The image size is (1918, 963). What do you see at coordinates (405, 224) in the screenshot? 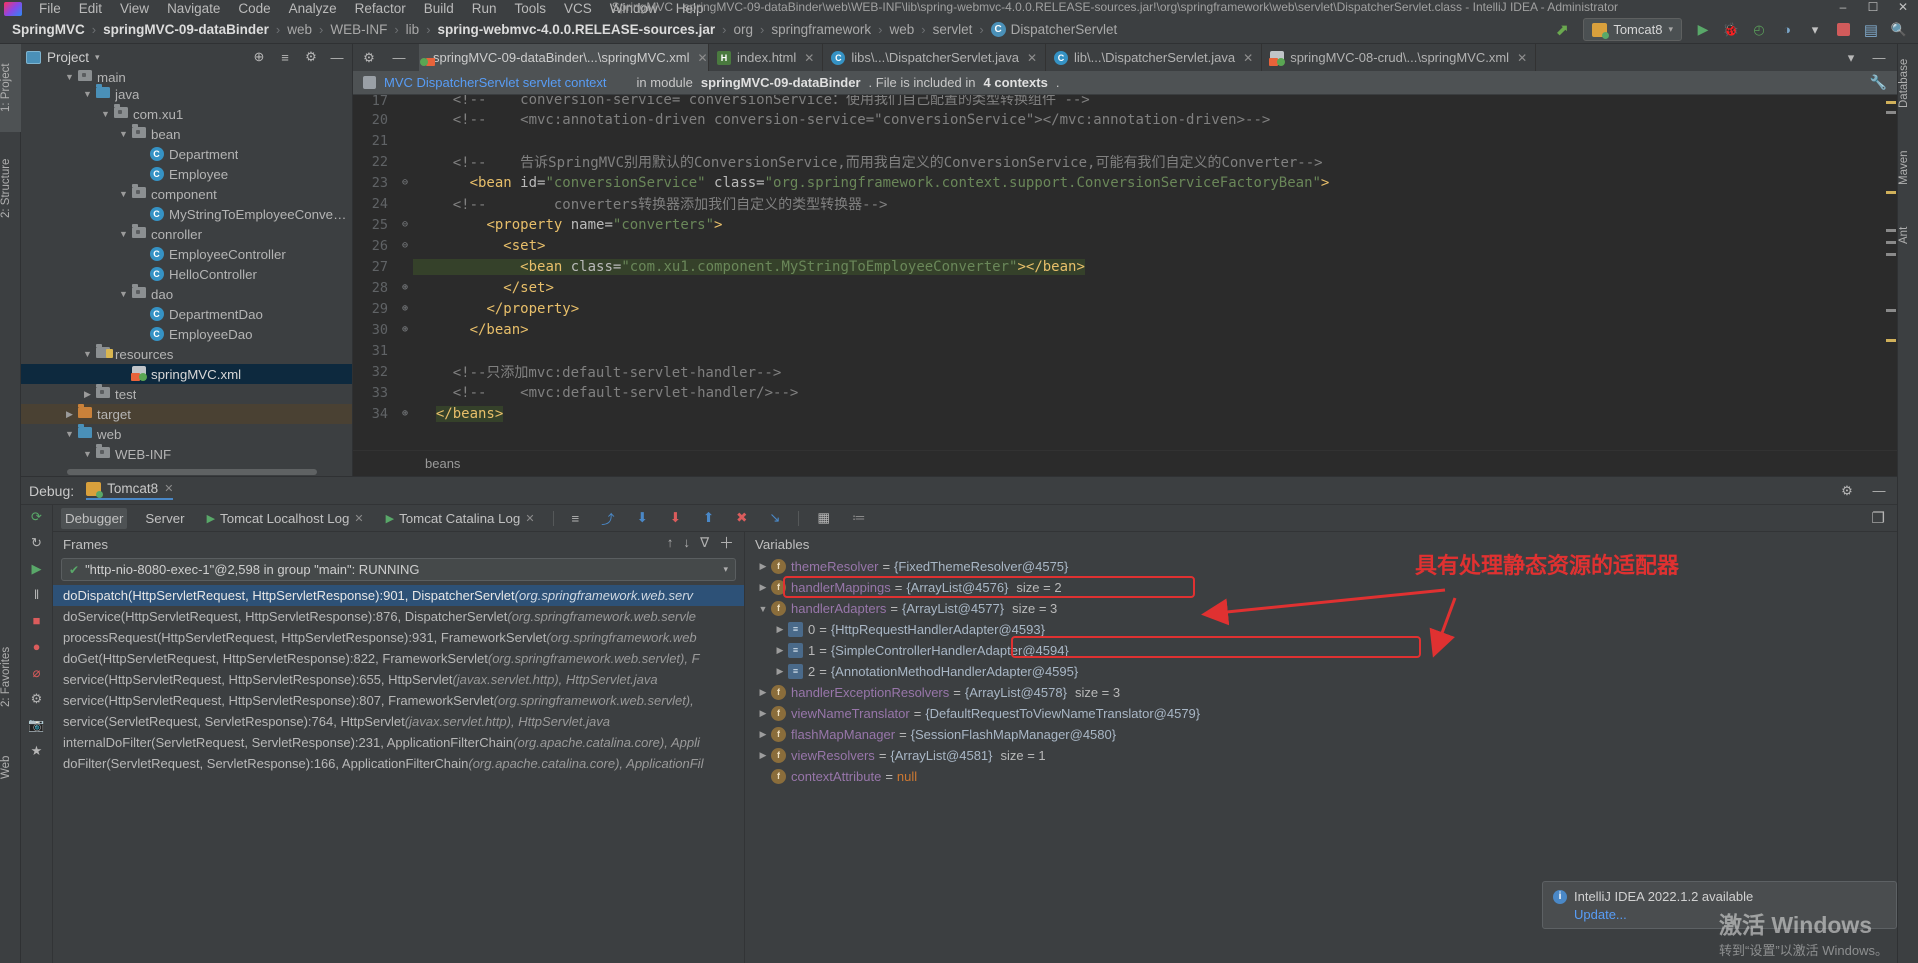
I see `code-fold-icon: ⊖` at bounding box center [405, 224].